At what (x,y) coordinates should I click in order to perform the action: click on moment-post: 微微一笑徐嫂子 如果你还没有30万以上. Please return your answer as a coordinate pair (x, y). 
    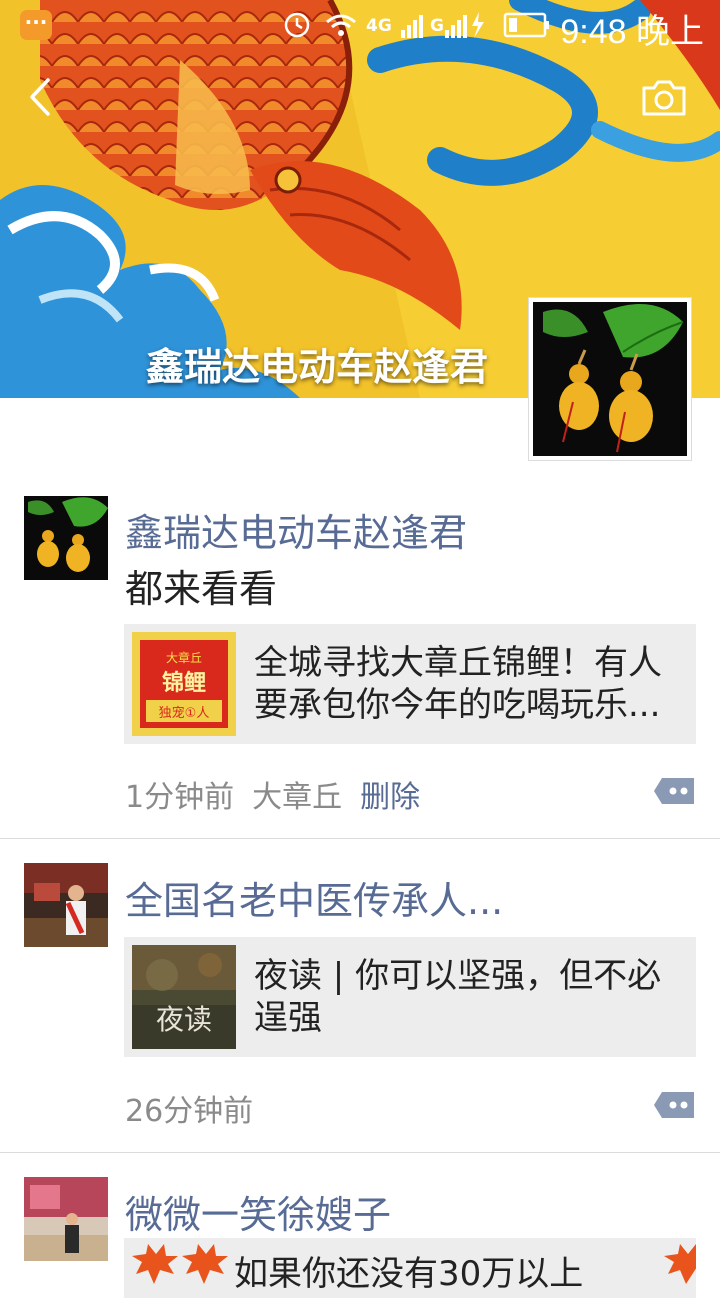
    Looking at the image, I should click on (360, 1237).